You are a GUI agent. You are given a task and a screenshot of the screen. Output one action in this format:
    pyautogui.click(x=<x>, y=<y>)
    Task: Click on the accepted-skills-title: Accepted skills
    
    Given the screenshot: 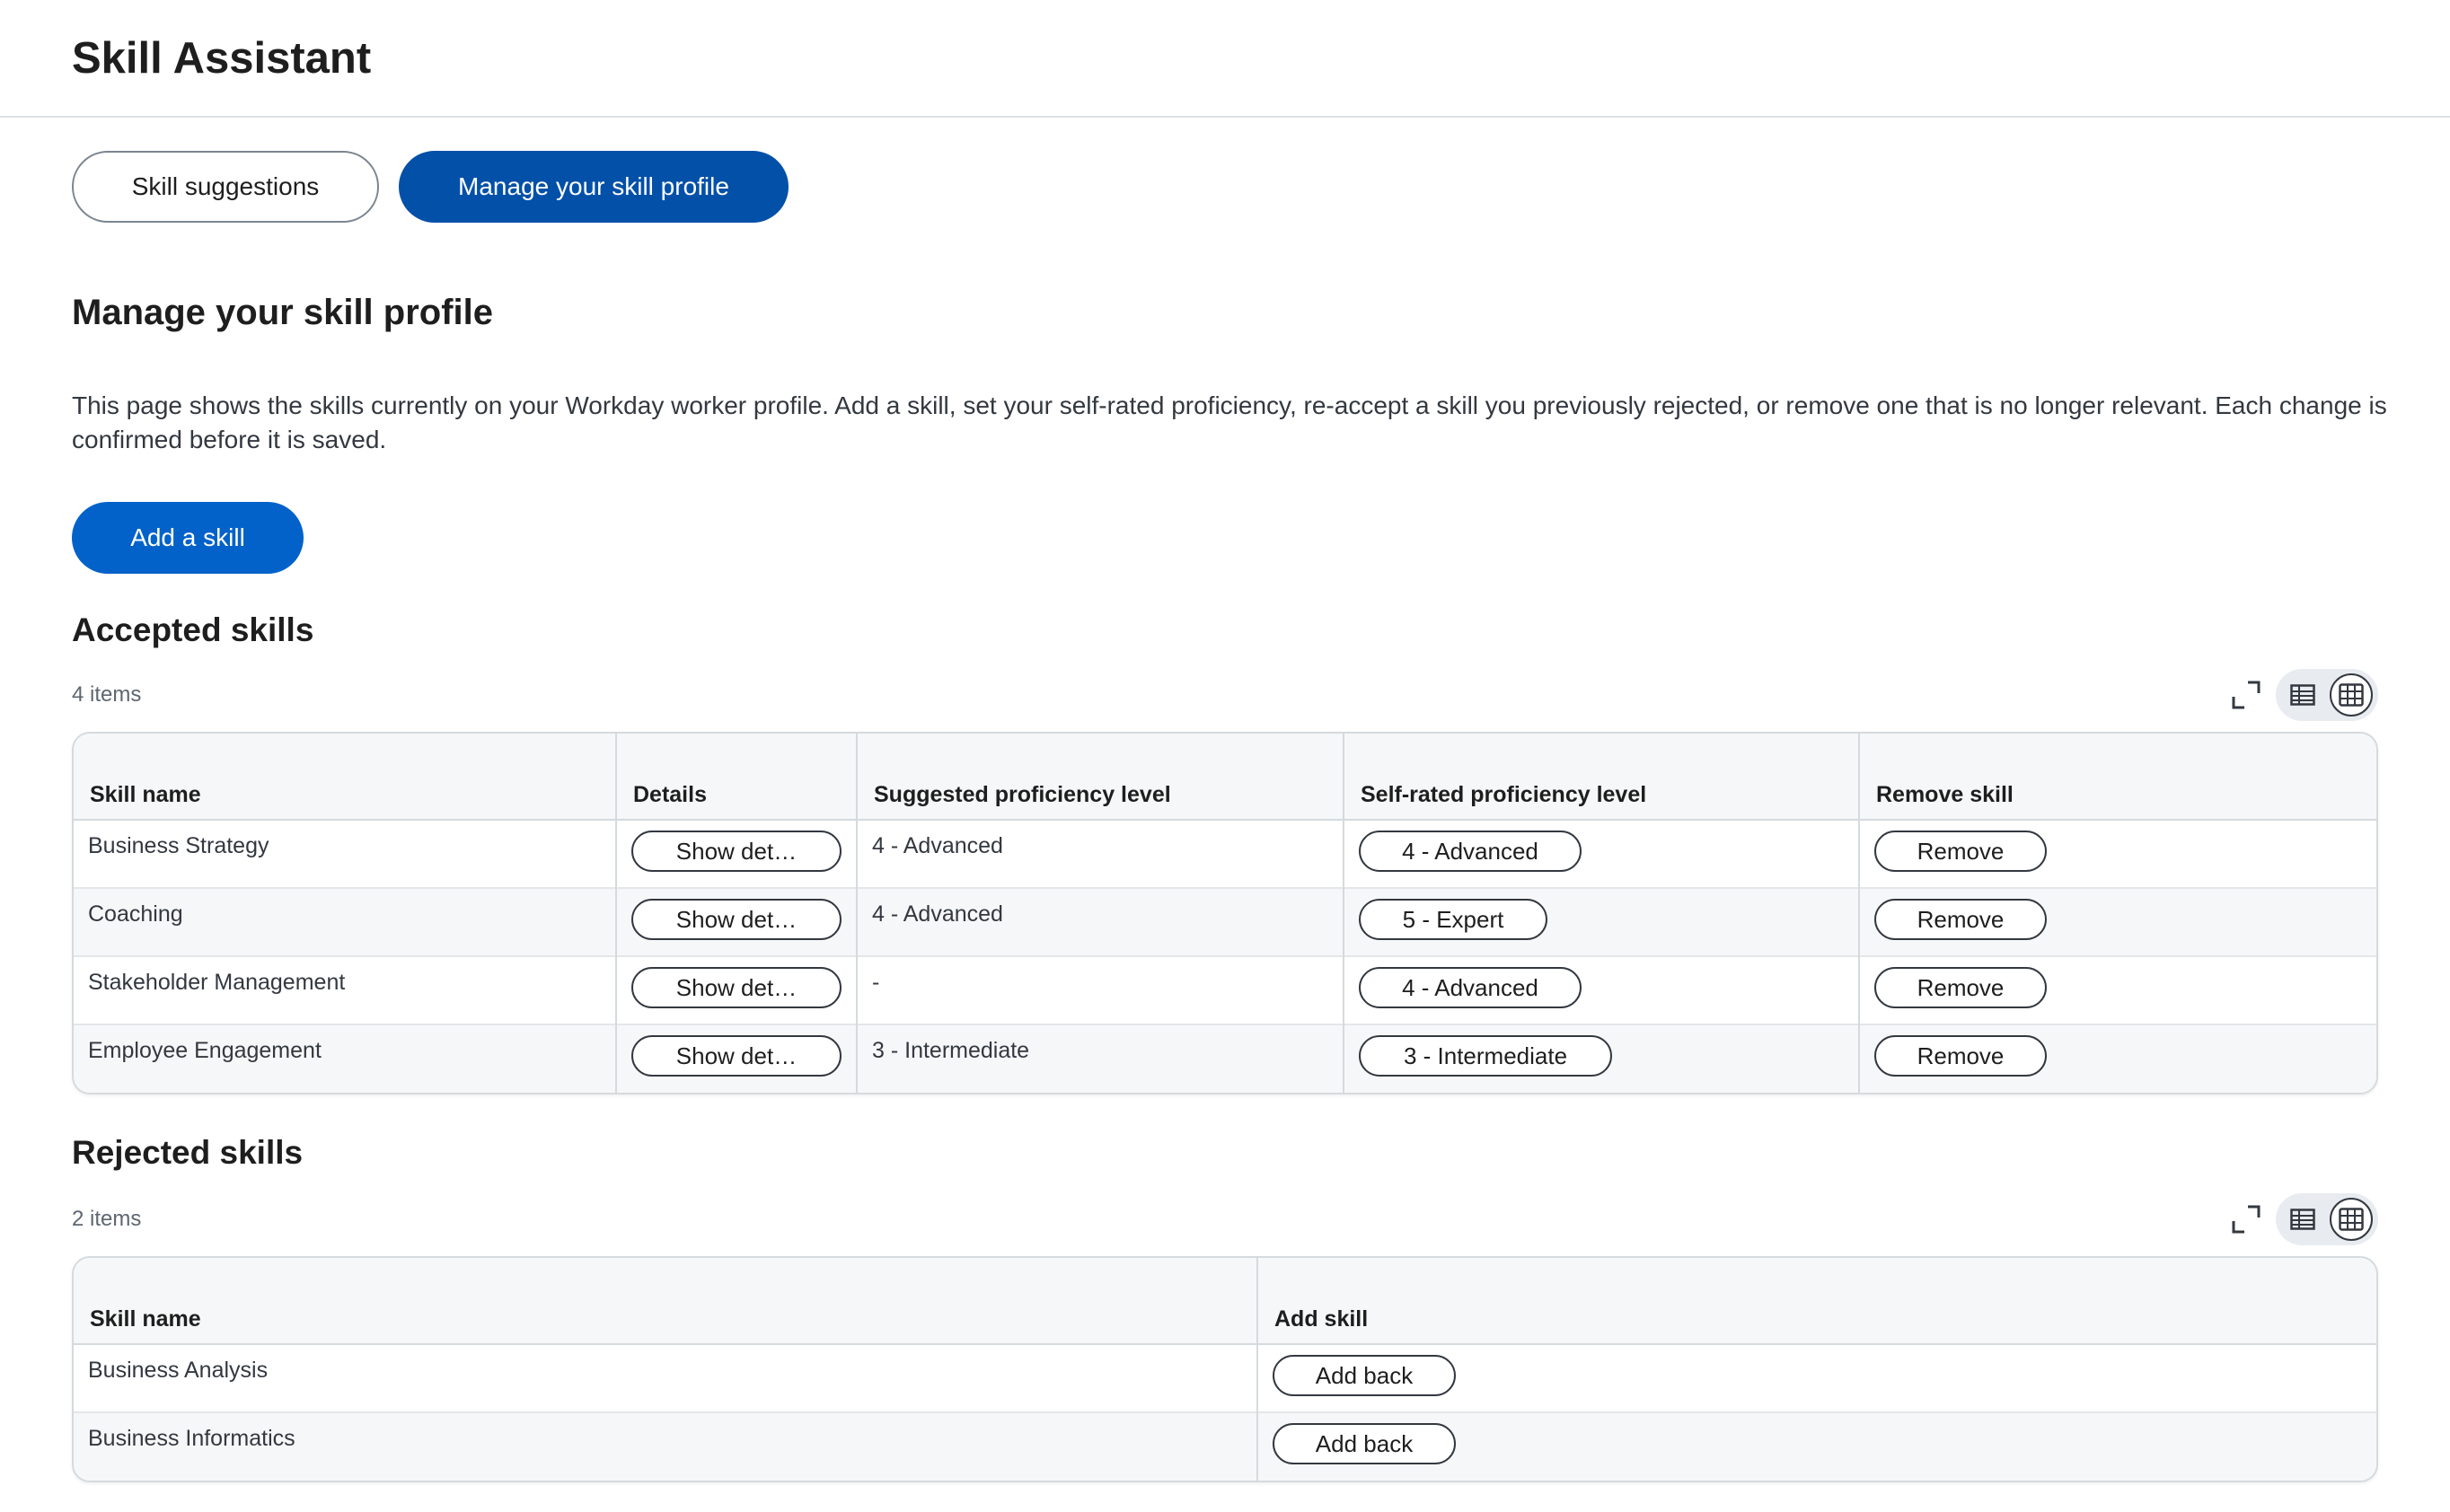 What is the action you would take?
    pyautogui.click(x=193, y=629)
    